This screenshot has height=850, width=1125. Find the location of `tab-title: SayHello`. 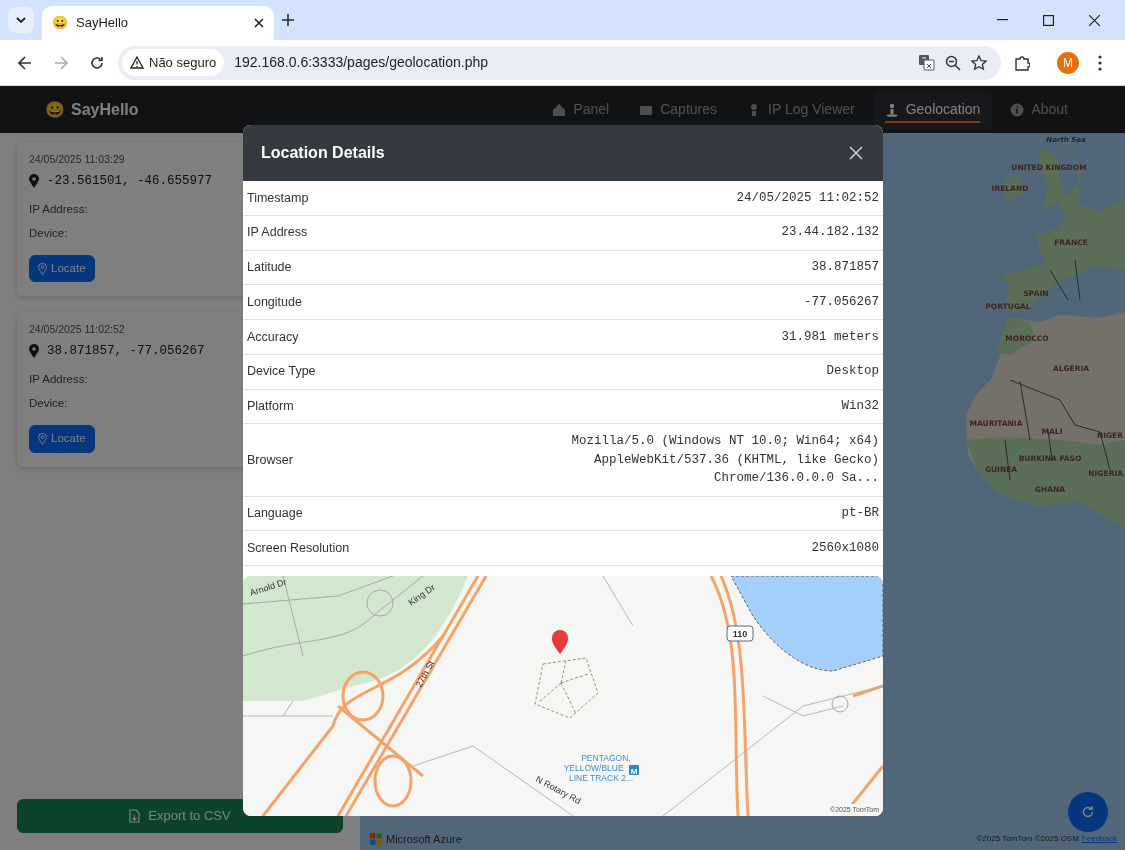

tab-title: SayHello is located at coordinates (103, 23).